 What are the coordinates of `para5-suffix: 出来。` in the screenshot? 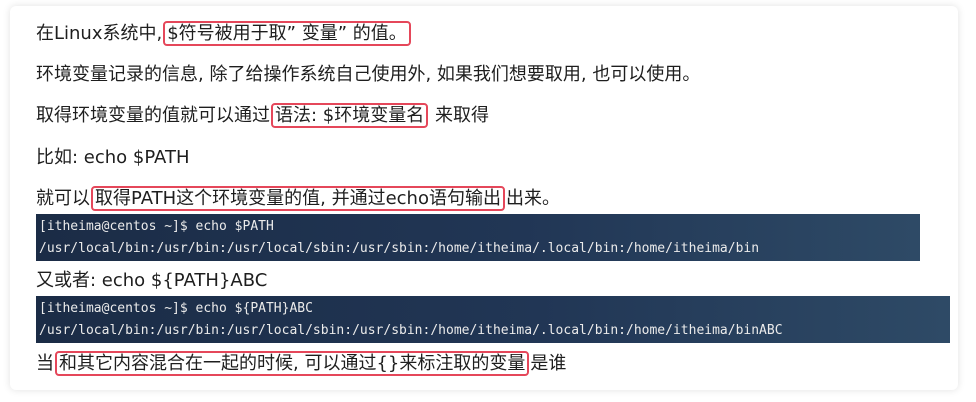 It's located at (532, 198).